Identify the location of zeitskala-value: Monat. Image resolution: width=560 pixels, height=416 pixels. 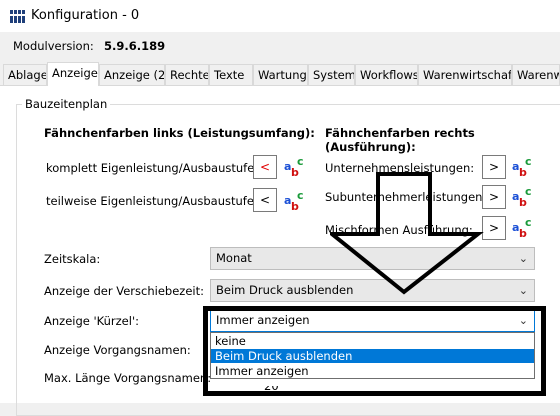
(234, 258).